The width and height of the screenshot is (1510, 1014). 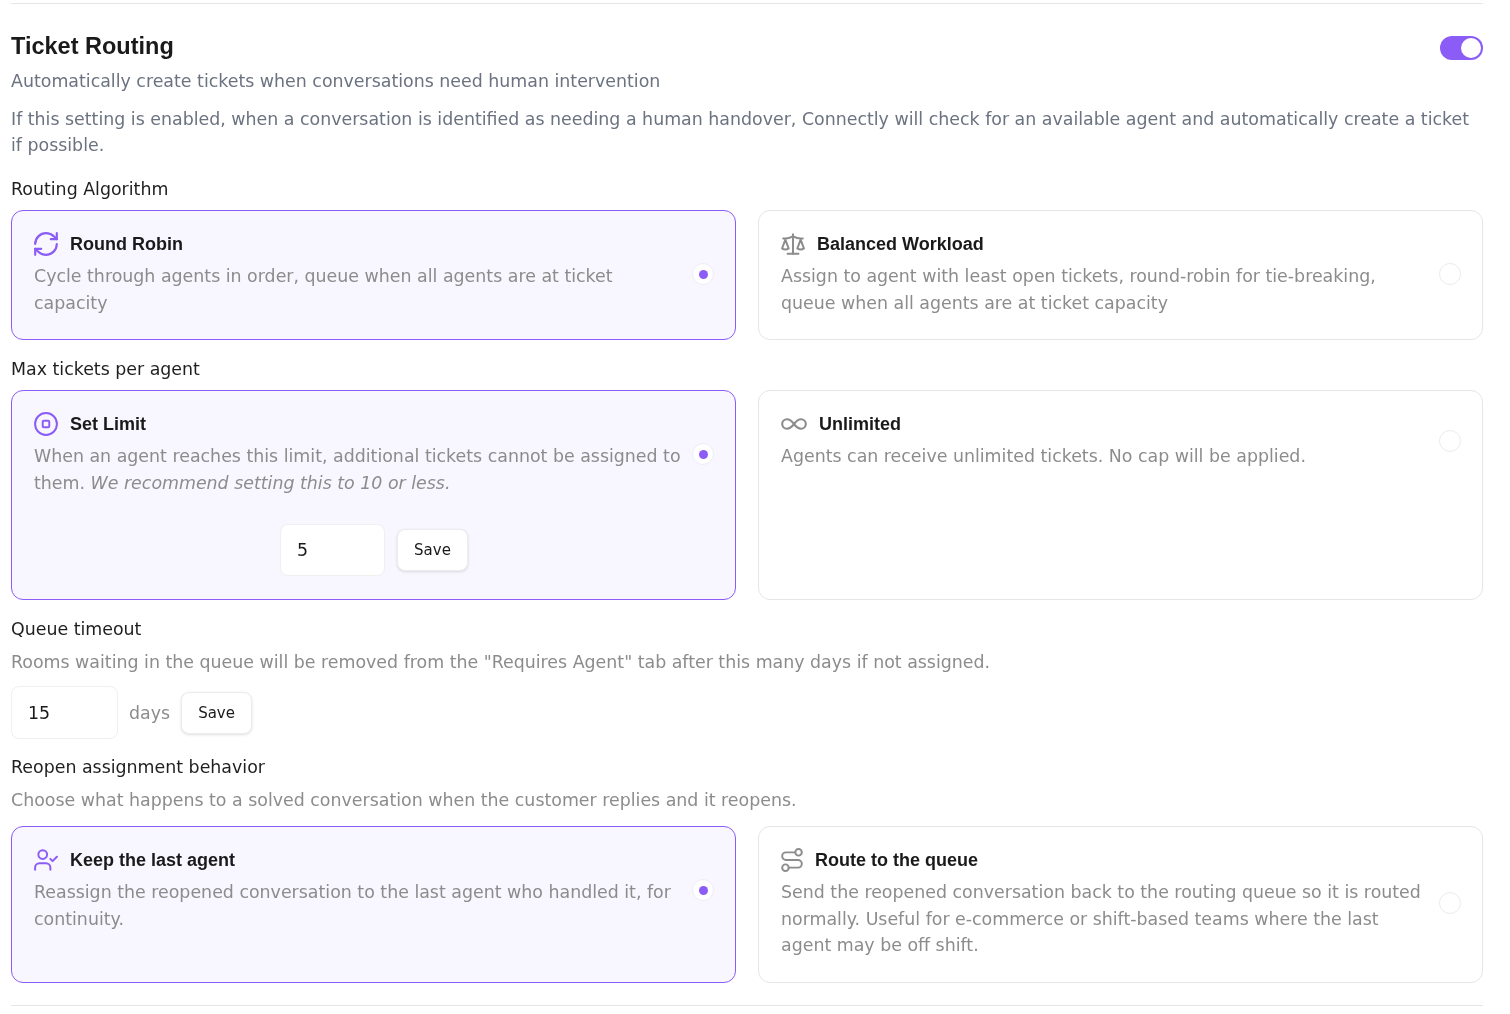 What do you see at coordinates (1044, 456) in the screenshot?
I see `option-description: Agents can receive unlimited tickets. No cap will be applied.` at bounding box center [1044, 456].